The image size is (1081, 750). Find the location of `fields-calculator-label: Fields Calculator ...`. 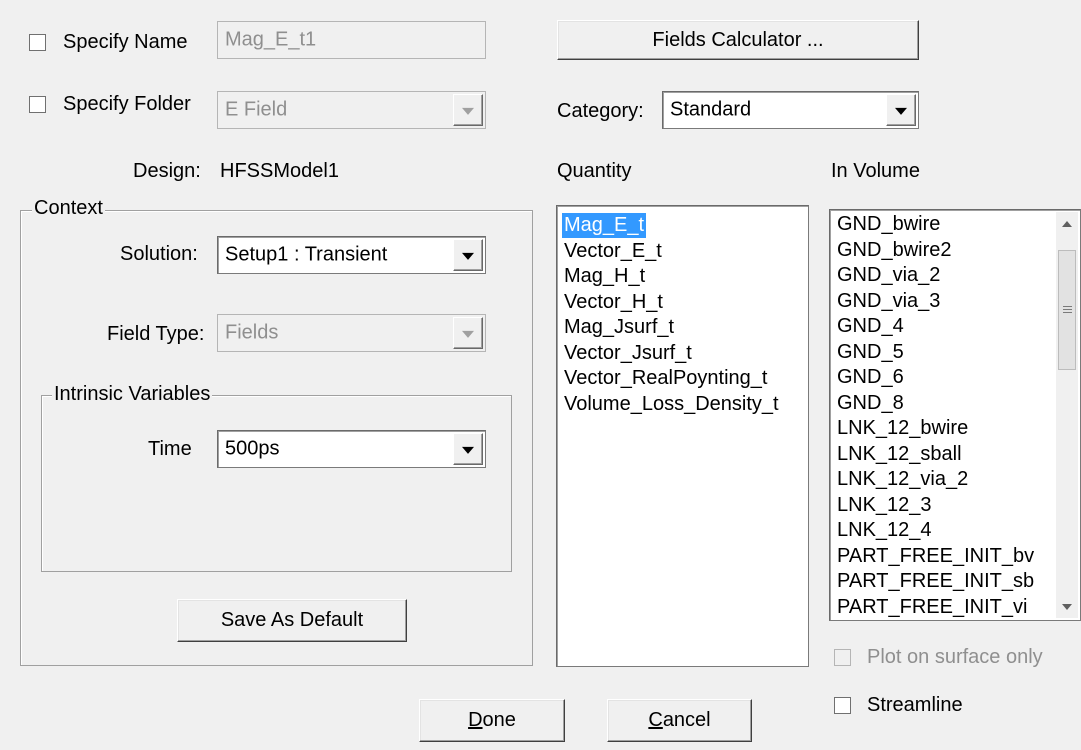

fields-calculator-label: Fields Calculator ... is located at coordinates (738, 39).